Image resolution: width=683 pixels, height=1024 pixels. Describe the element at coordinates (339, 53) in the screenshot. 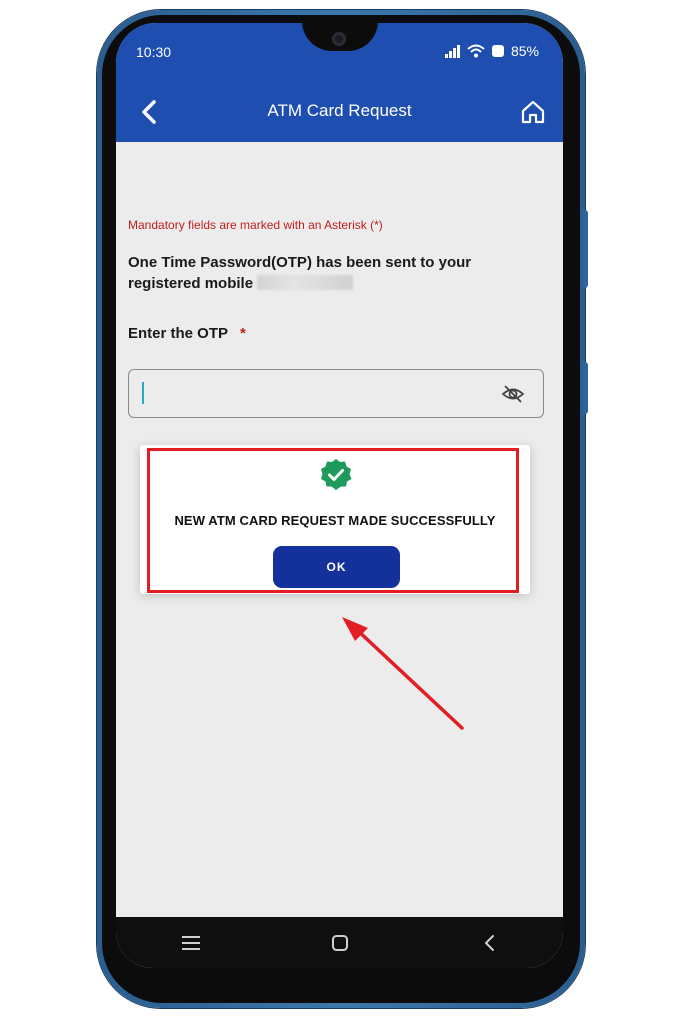

I see `status-bar: 10:30 85%` at that location.